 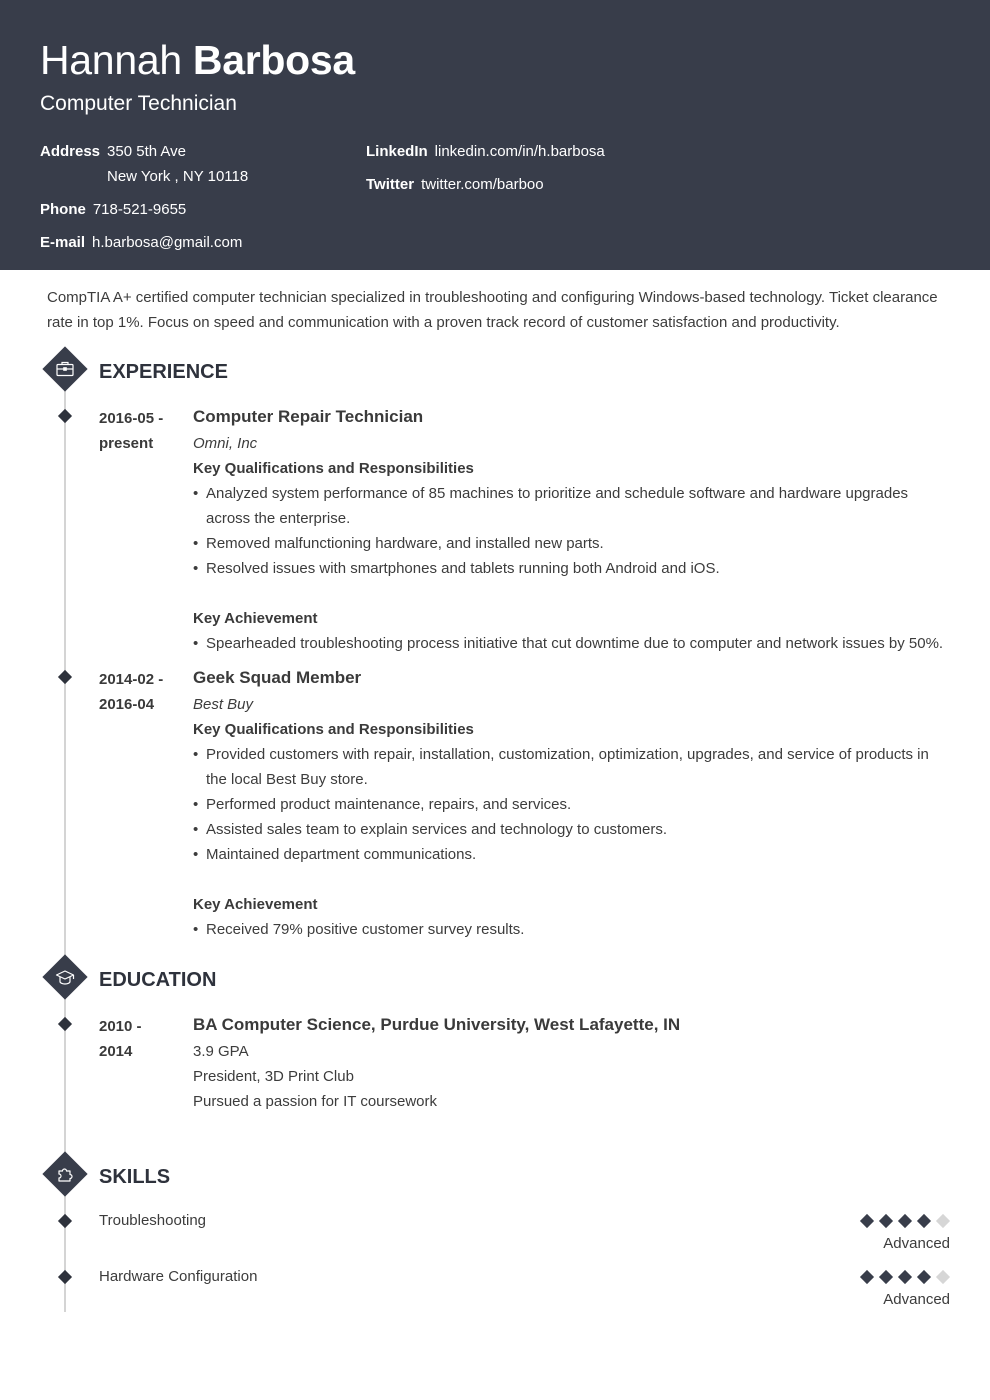 What do you see at coordinates (131, 692) in the screenshot?
I see `job-dates: 2014-02 - 2016-04` at bounding box center [131, 692].